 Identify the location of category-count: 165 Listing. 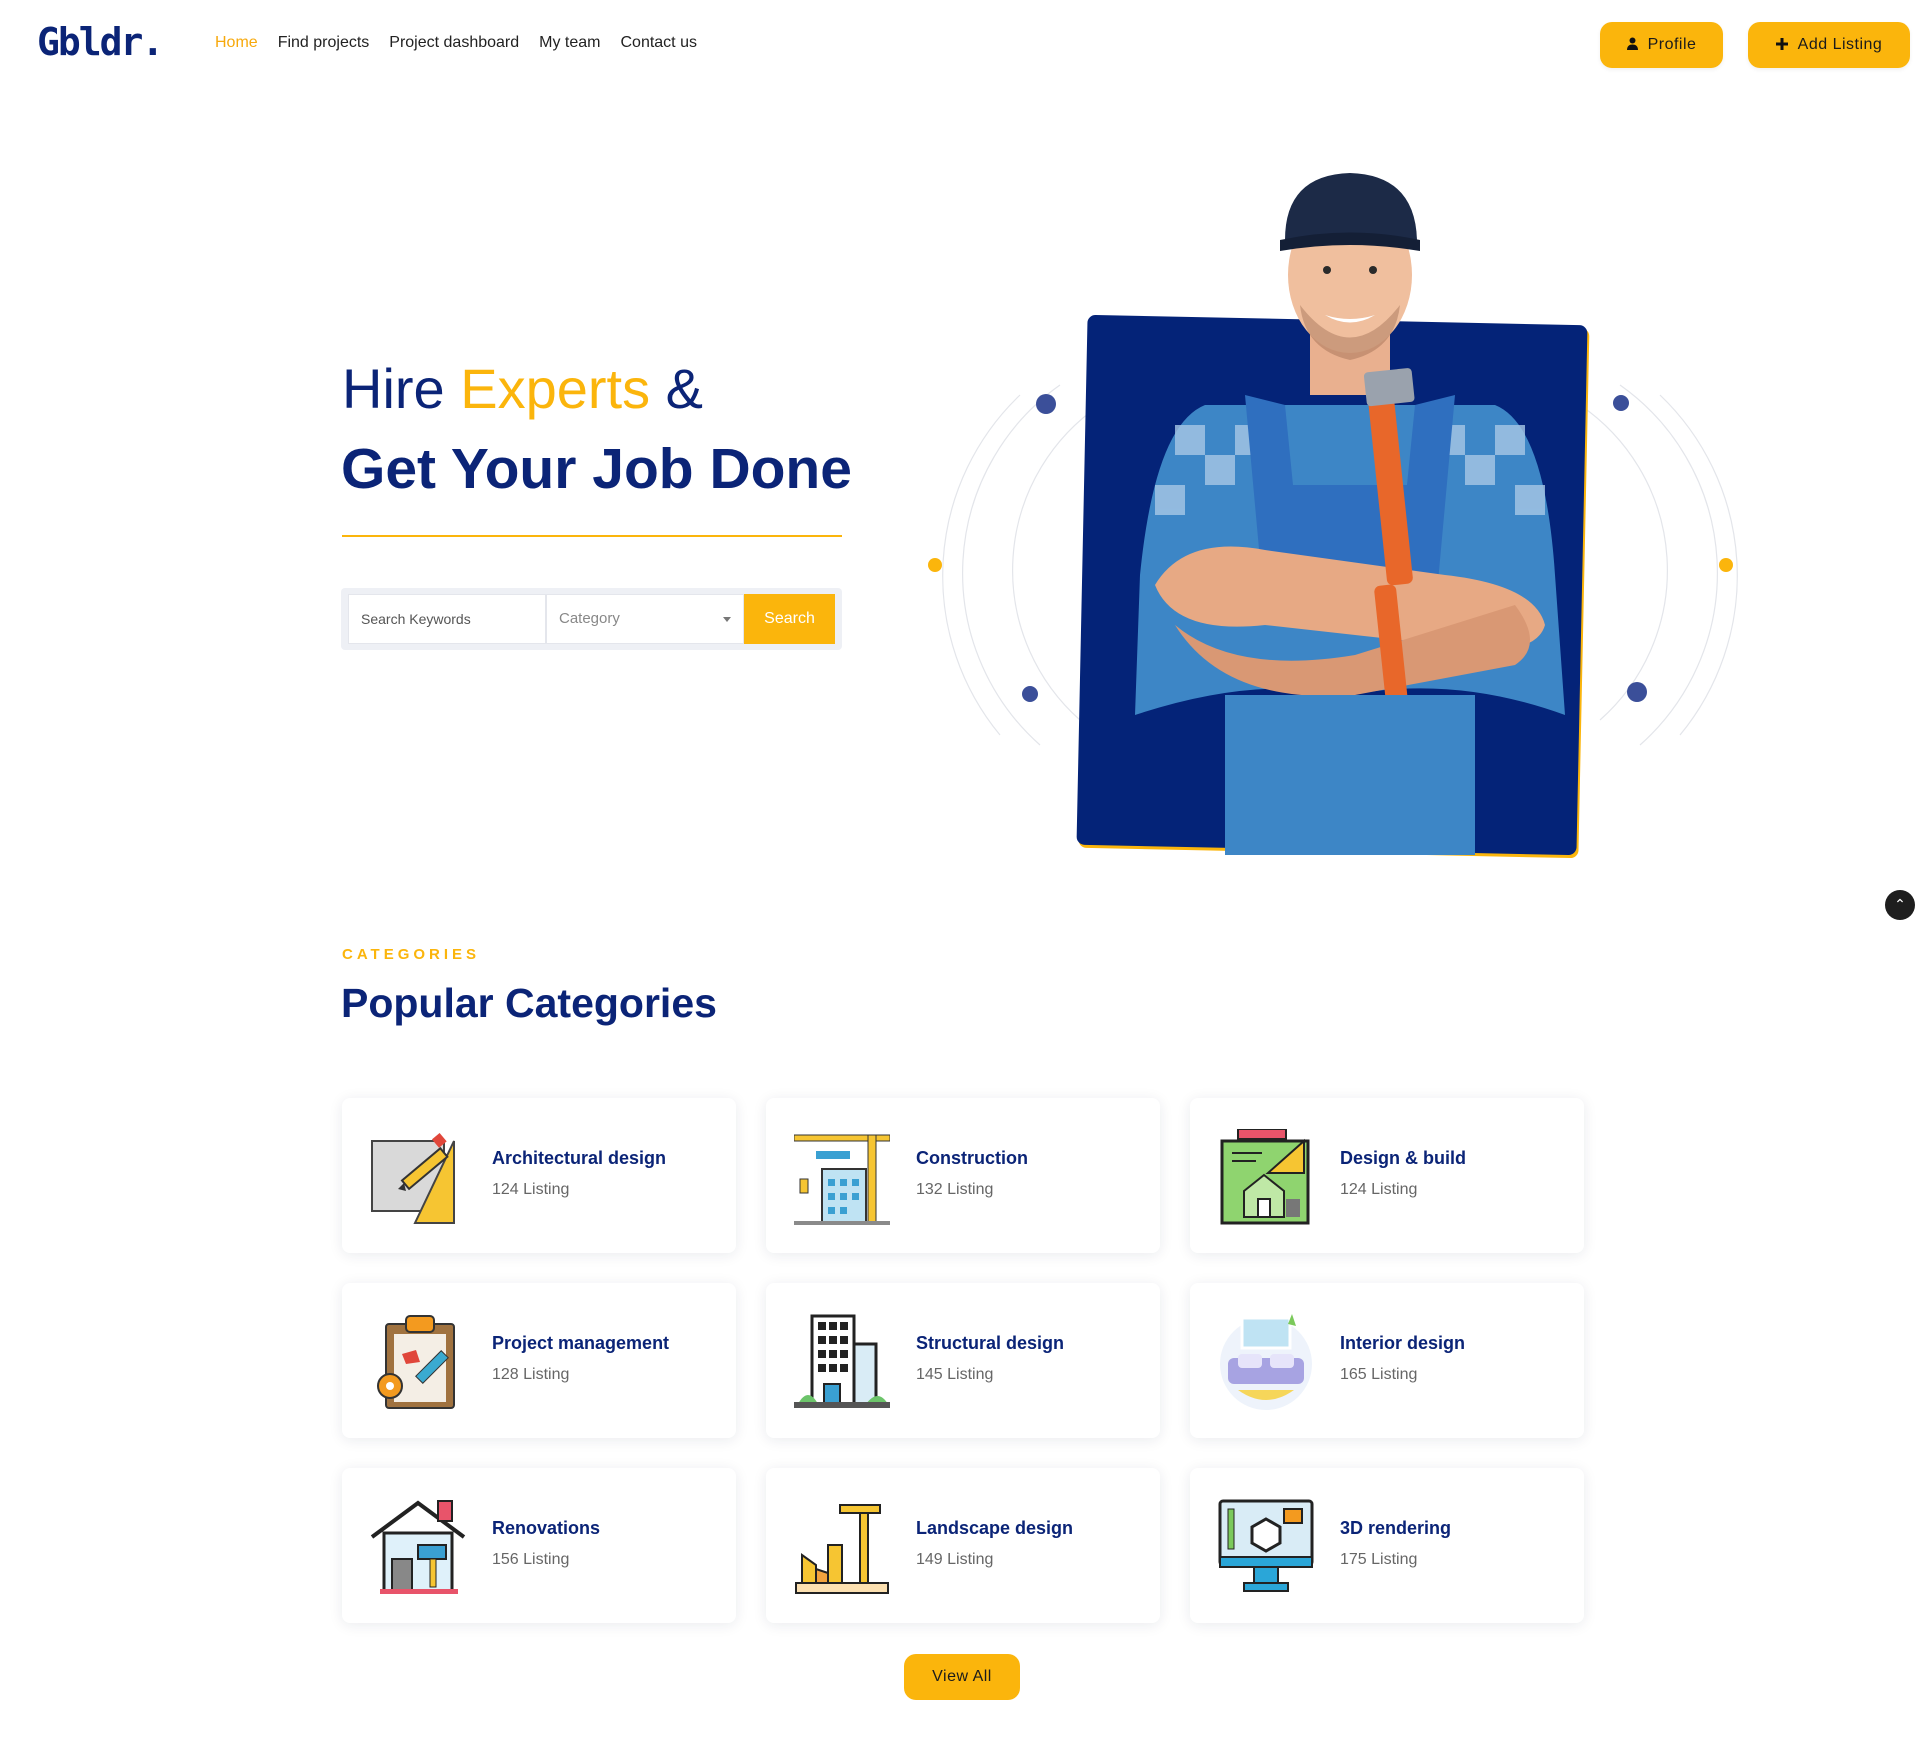
(1379, 1374).